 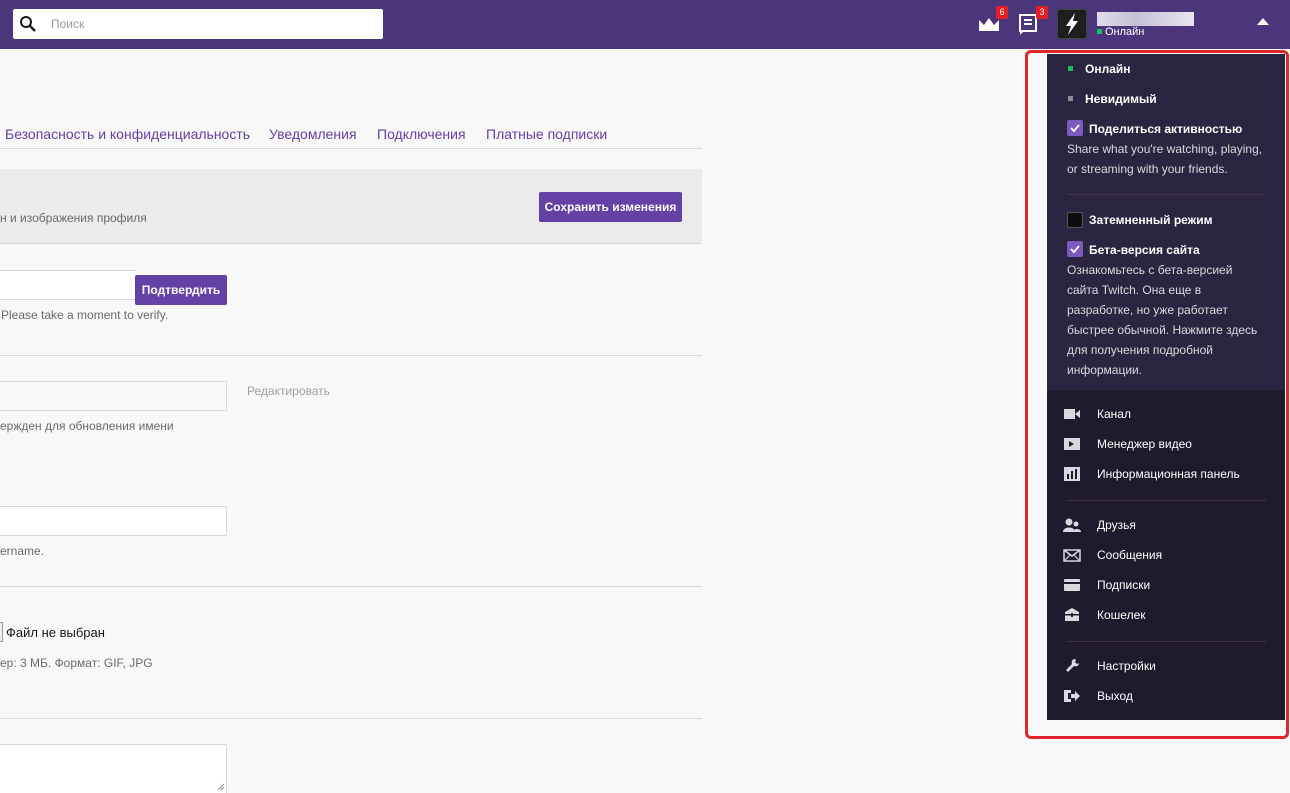 I want to click on save-changes-button: Сохранить изменения, so click(x=610, y=207).